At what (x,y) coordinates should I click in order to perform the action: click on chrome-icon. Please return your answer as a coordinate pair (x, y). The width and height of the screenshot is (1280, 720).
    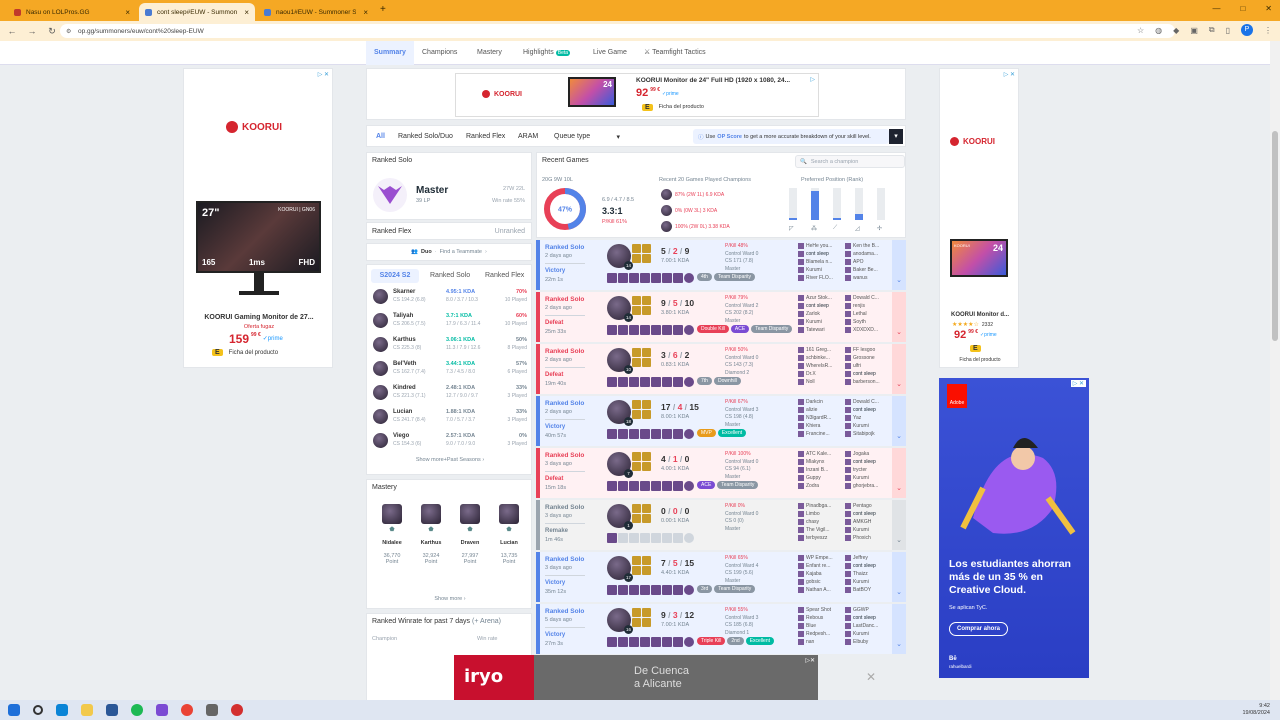
    Looking at the image, I should click on (187, 710).